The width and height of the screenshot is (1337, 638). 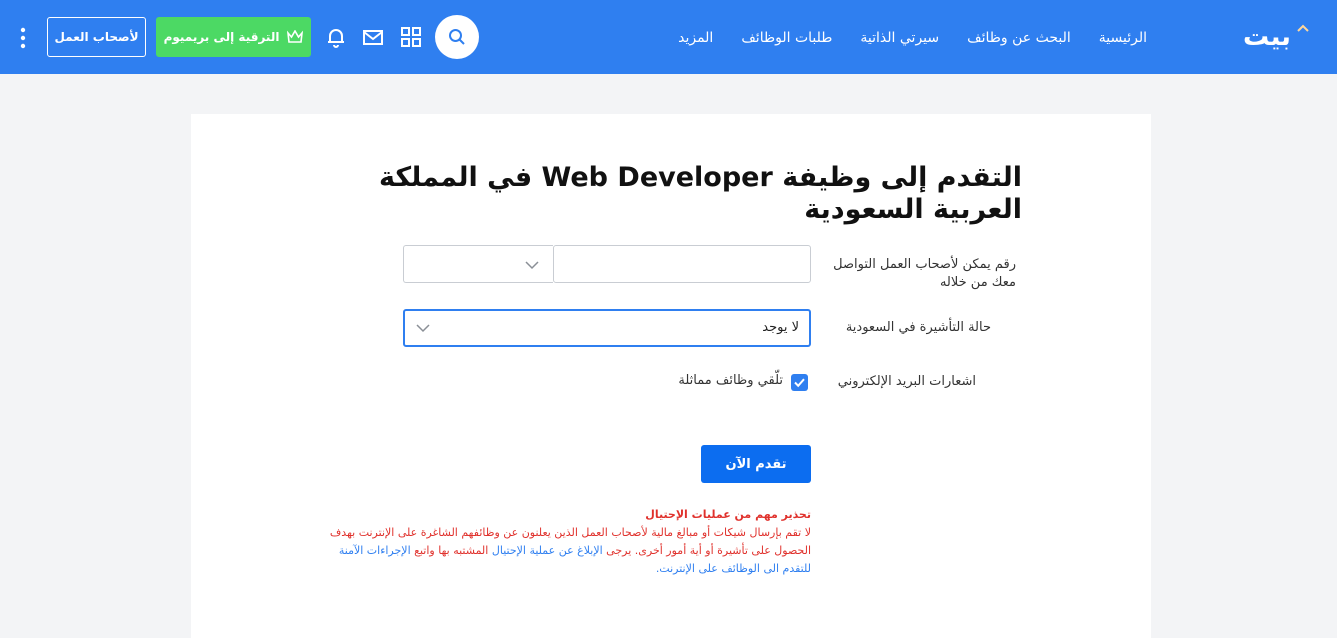 I want to click on phone-input, so click(x=682, y=264).